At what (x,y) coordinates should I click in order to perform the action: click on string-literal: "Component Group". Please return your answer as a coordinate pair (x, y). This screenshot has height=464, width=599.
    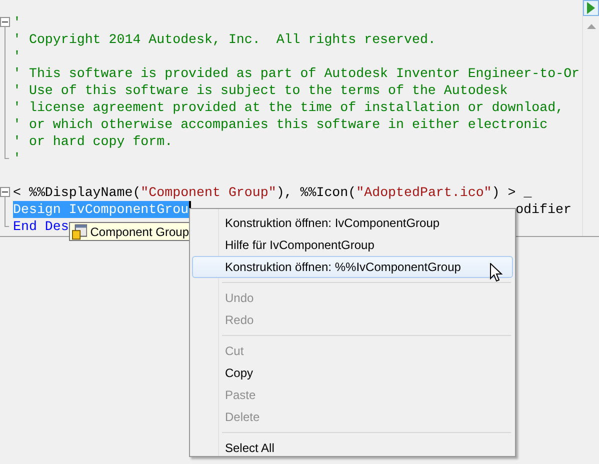
    Looking at the image, I should click on (208, 192).